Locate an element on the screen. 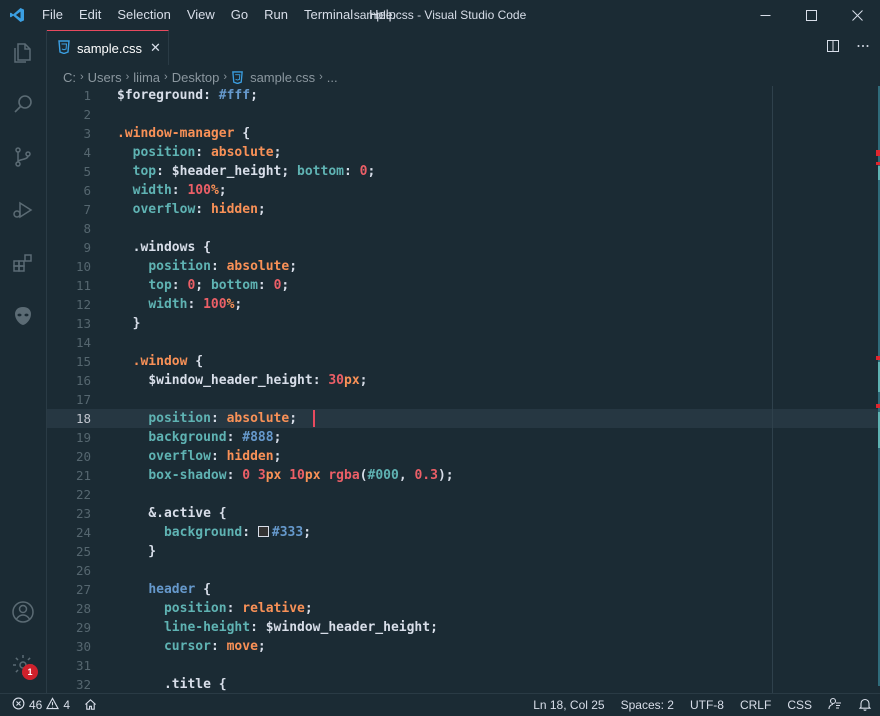  line-number: 16 is located at coordinates (83, 380).